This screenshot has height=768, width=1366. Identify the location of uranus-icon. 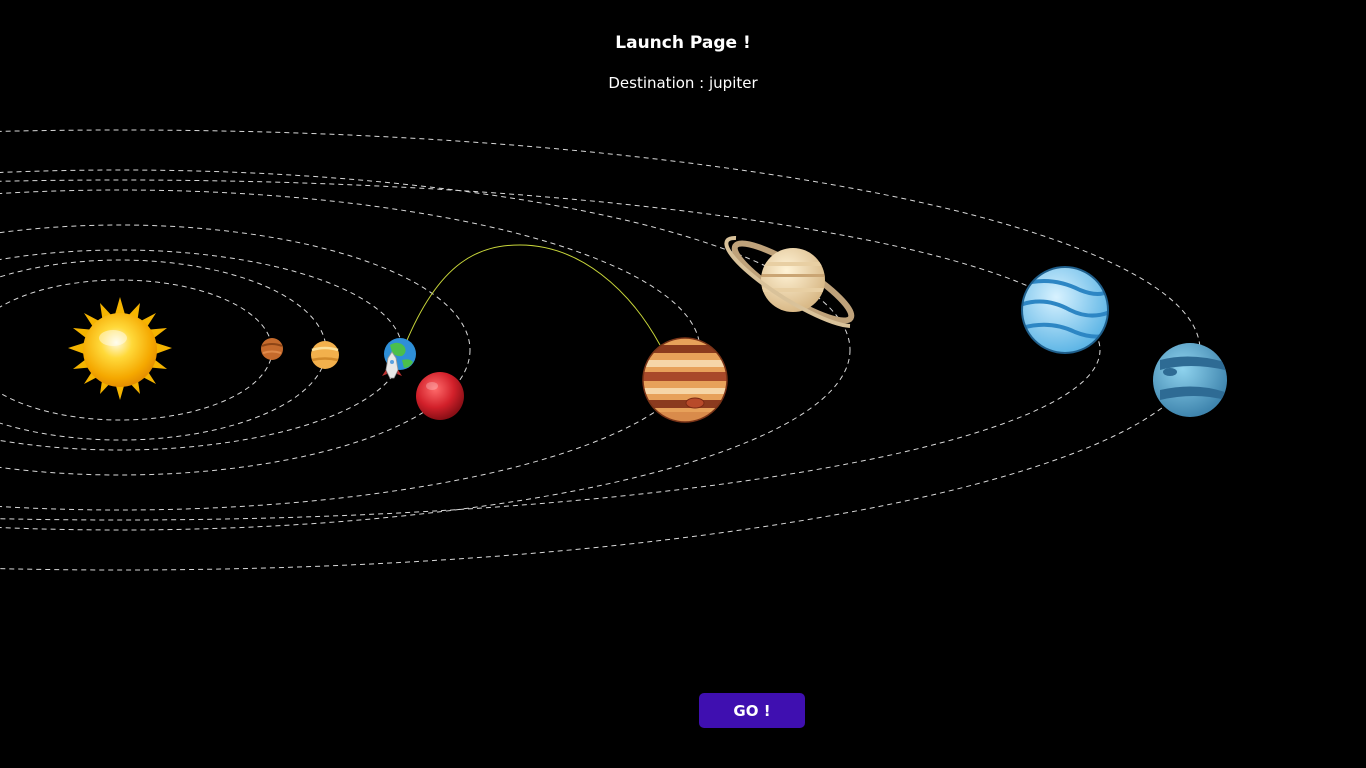
(1065, 310).